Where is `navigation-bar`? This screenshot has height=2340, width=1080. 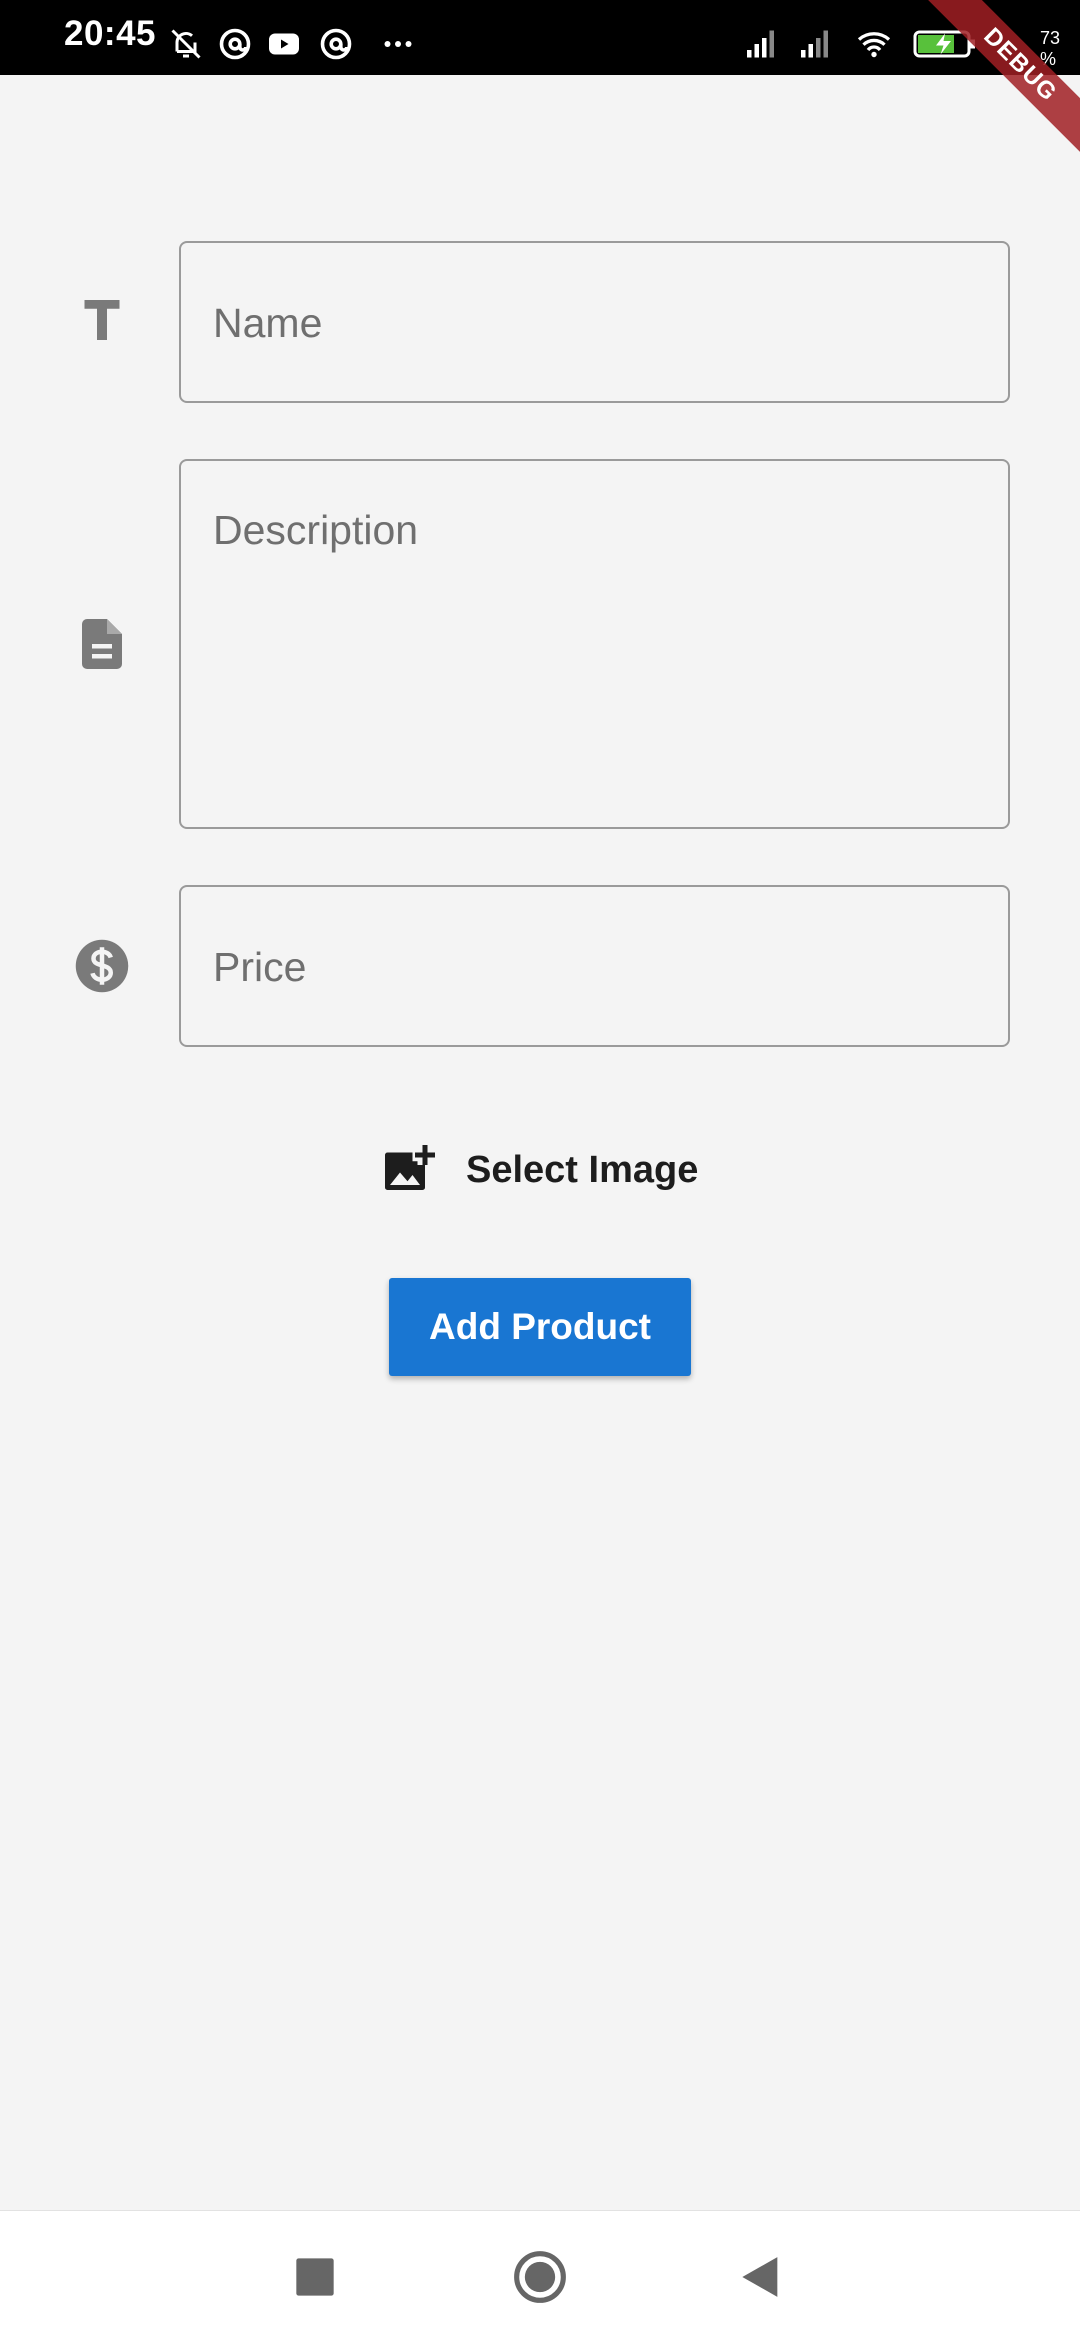 navigation-bar is located at coordinates (540, 2275).